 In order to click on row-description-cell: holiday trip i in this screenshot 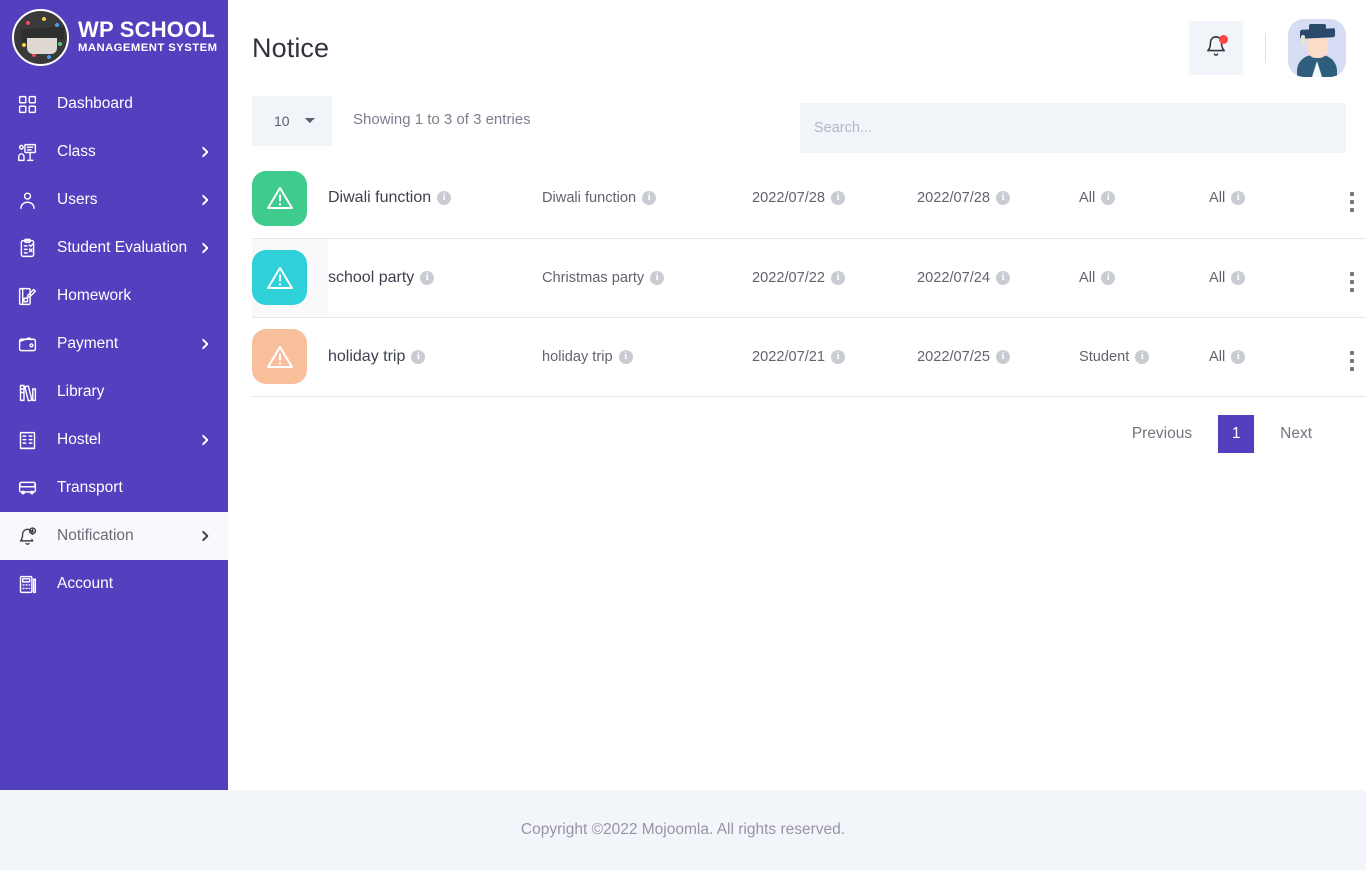, I will do `click(647, 357)`.